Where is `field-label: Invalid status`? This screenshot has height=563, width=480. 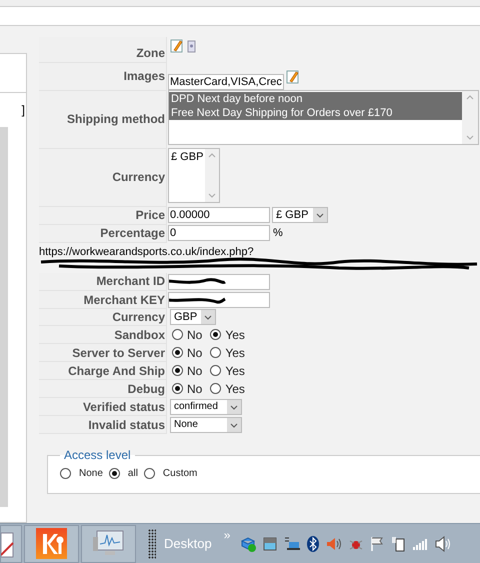
field-label: Invalid status is located at coordinates (126, 425).